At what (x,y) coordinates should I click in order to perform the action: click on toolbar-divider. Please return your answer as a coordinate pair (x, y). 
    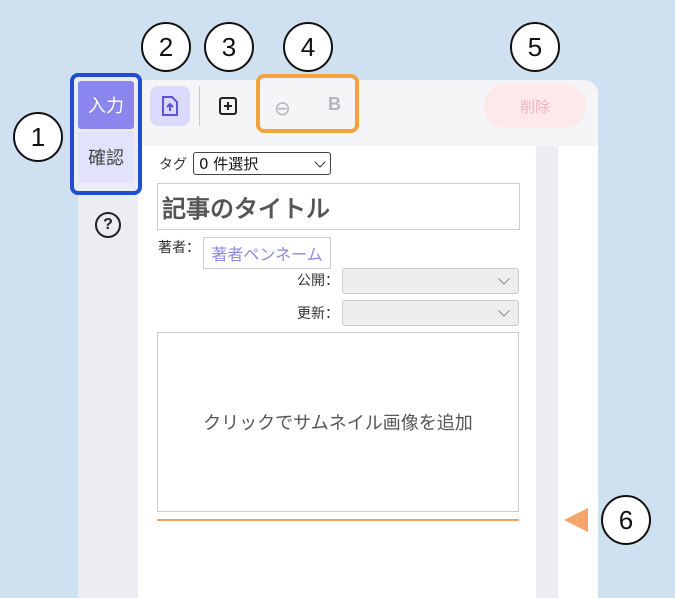
    Looking at the image, I should click on (199, 106).